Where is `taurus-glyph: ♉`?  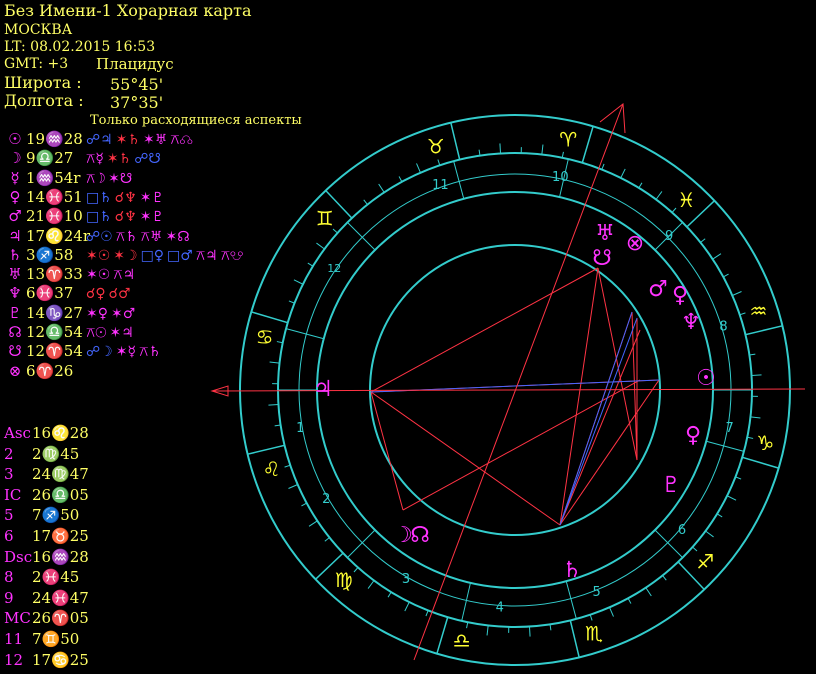
taurus-glyph: ♉ is located at coordinates (436, 147).